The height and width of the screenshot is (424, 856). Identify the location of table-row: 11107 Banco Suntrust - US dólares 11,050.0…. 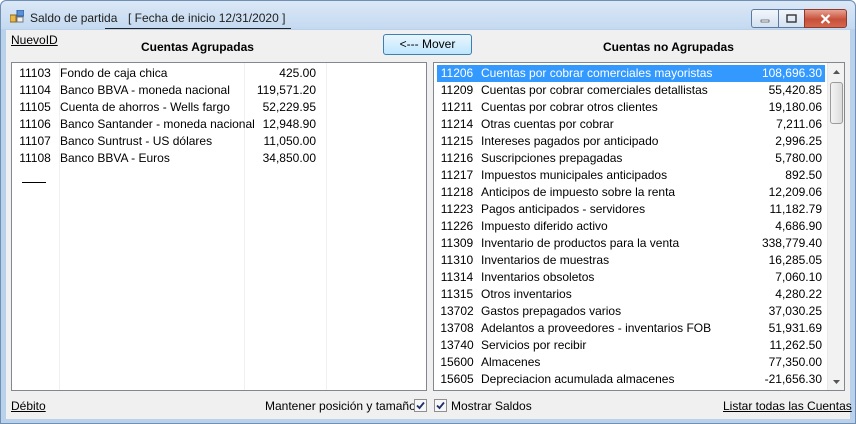
(219, 141).